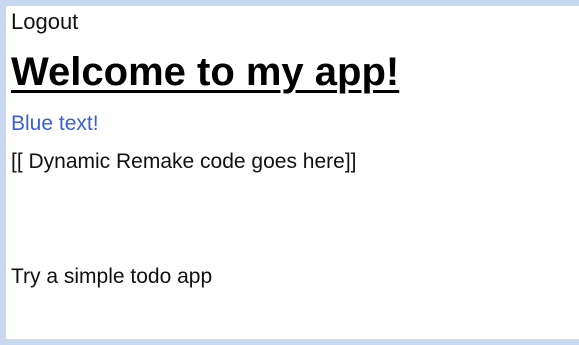 The image size is (579, 345). What do you see at coordinates (184, 161) in the screenshot?
I see `dynamic-code-placeholder: [[ Dynamic Remake code goes here]]` at bounding box center [184, 161].